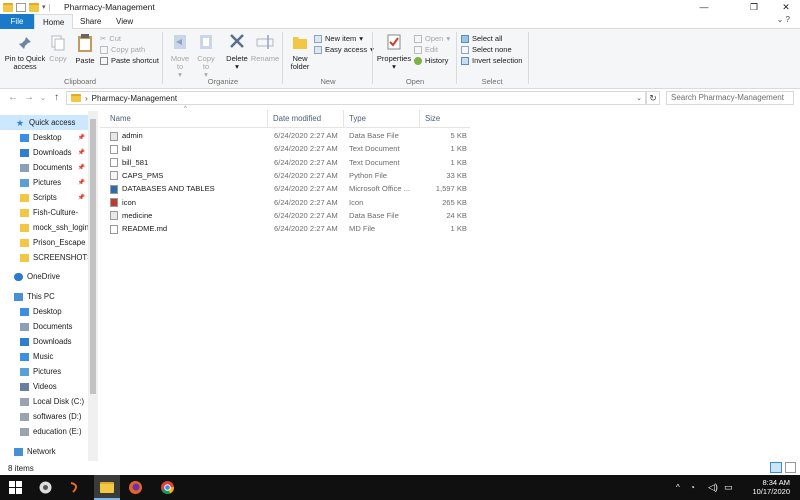 This screenshot has height=500, width=800. I want to click on column-size: Size, so click(443, 119).